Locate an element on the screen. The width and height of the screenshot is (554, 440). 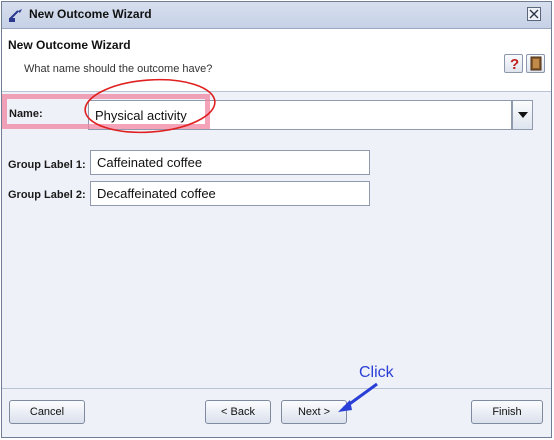
group-label-2-field: Decaffeinated coffee is located at coordinates (230, 193).